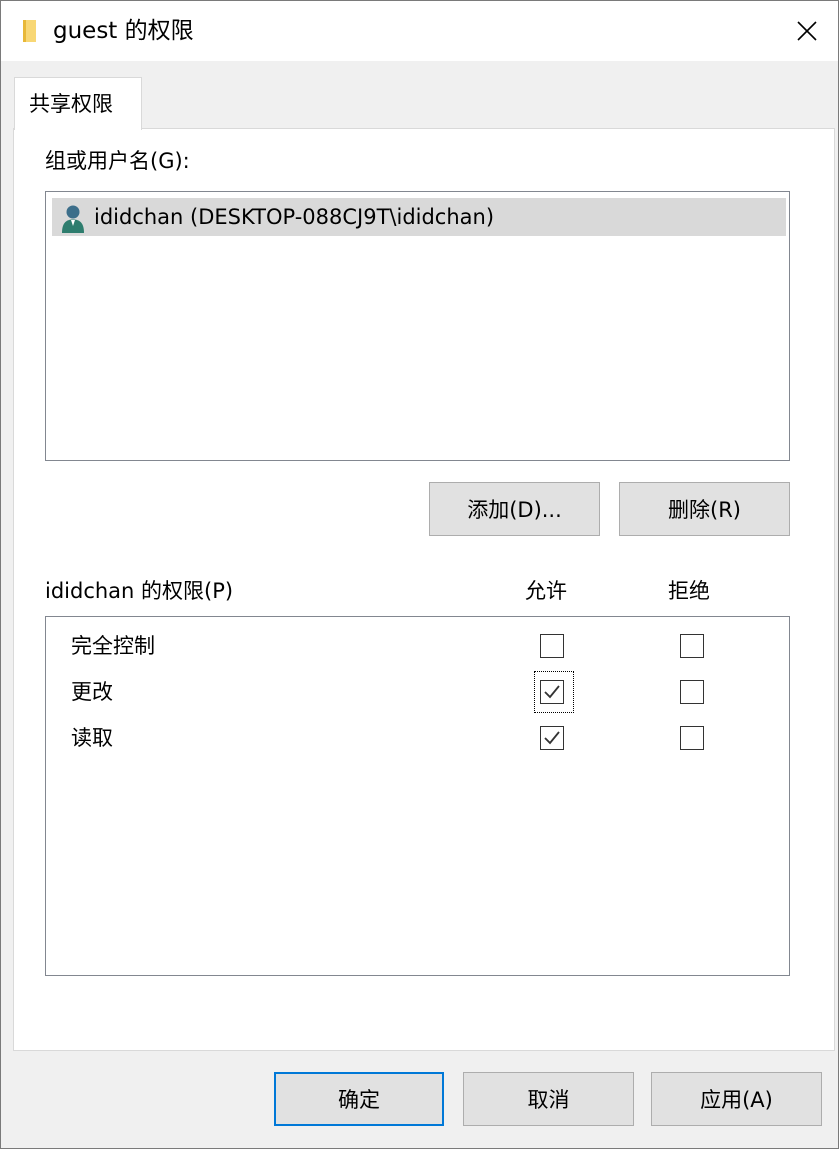 The image size is (839, 1149). What do you see at coordinates (692, 646) in the screenshot?
I see `deny-full-control-checkbox` at bounding box center [692, 646].